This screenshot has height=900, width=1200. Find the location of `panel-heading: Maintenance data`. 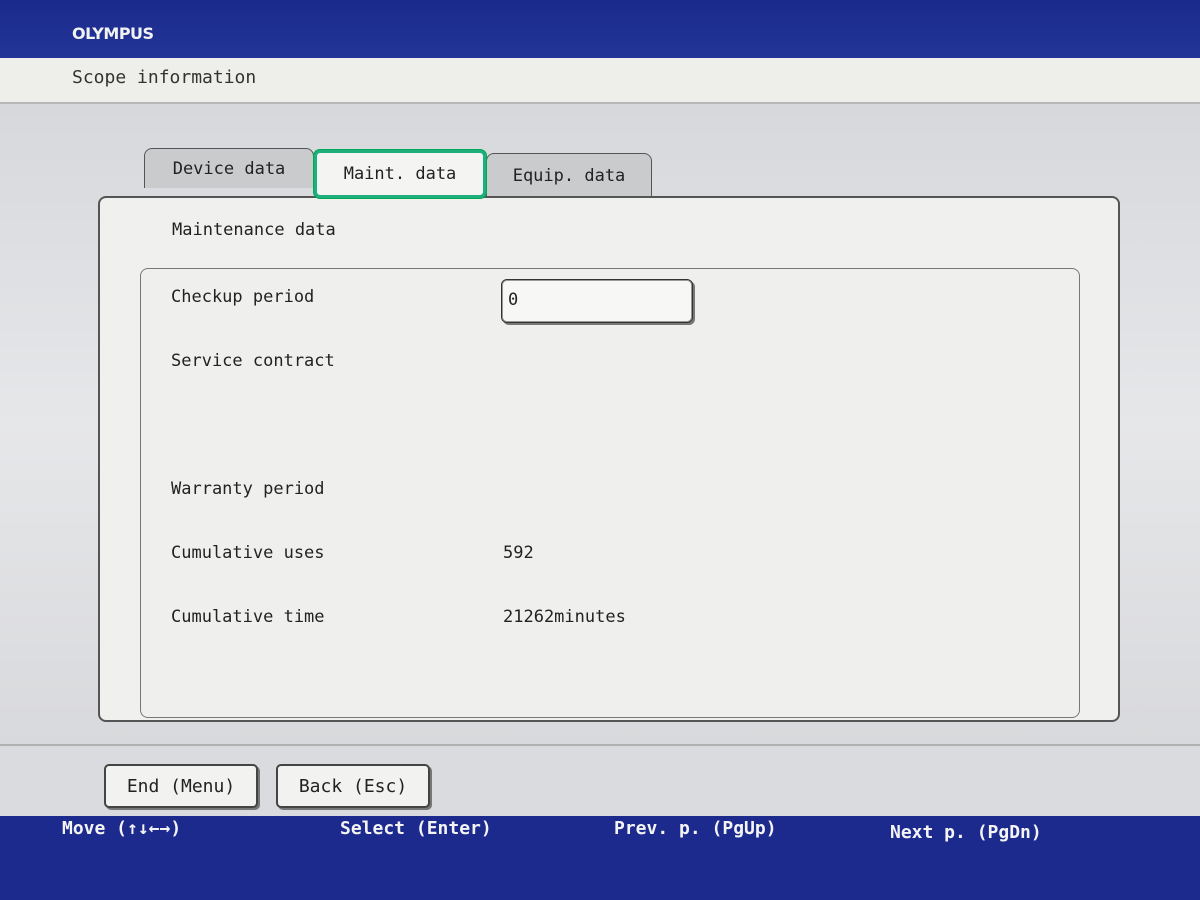

panel-heading: Maintenance data is located at coordinates (254, 230).